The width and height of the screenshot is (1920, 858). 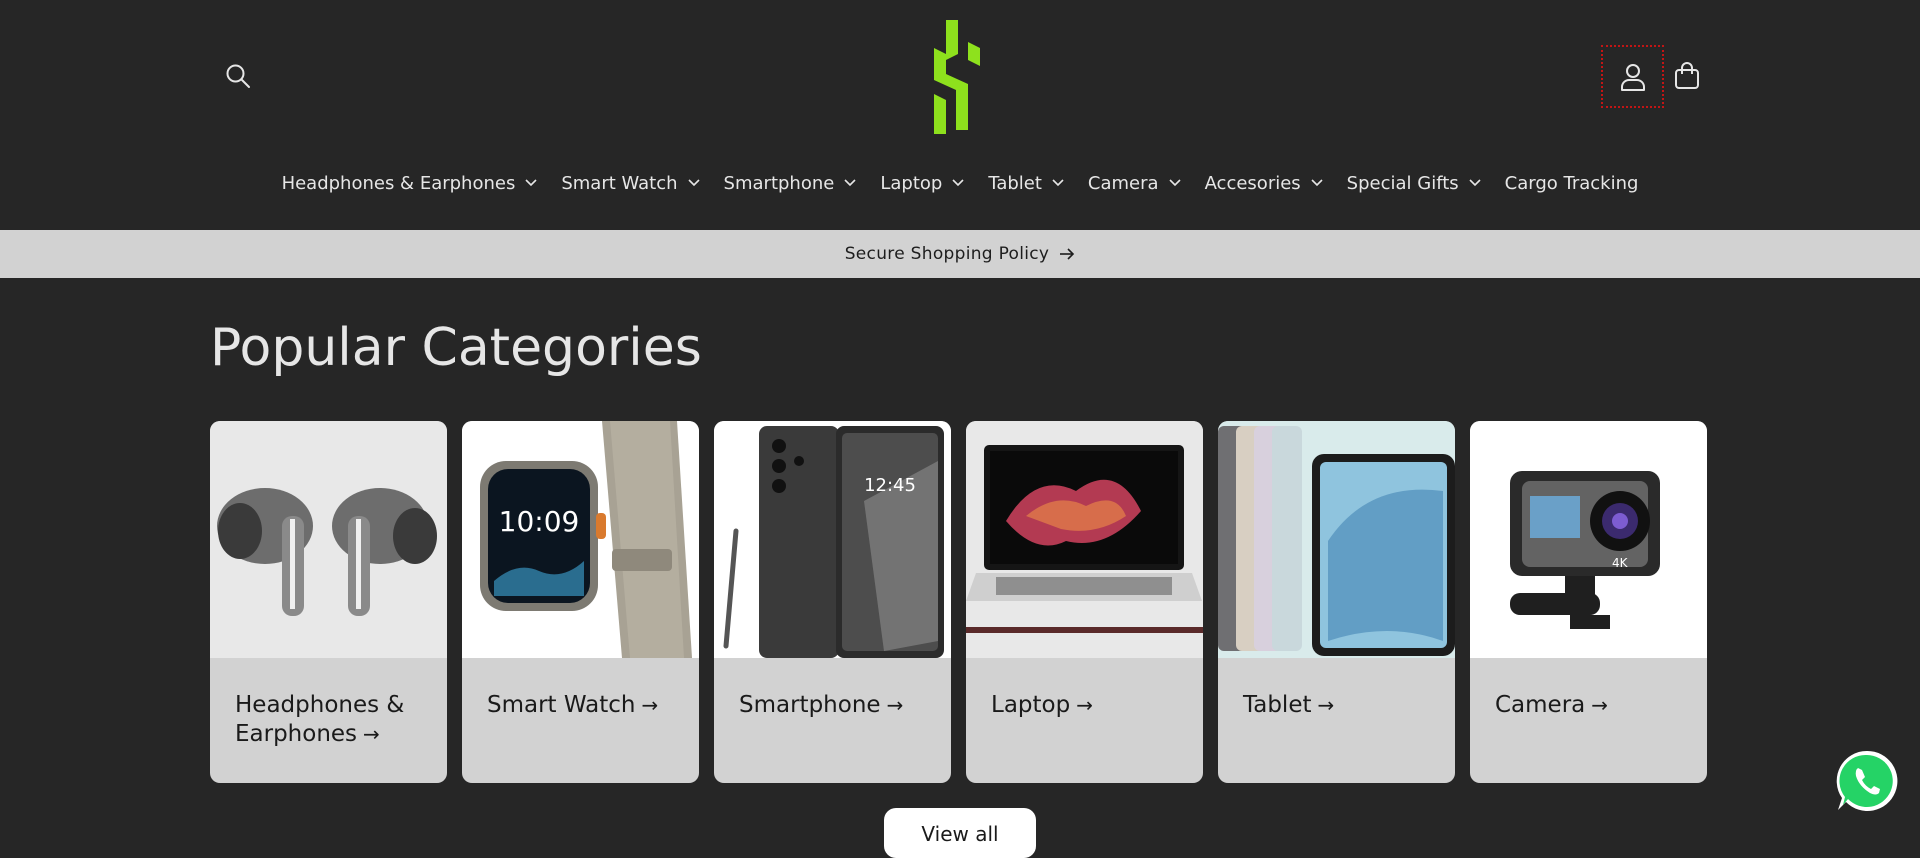 I want to click on nav-item-accesories: Accesories, so click(x=1264, y=183).